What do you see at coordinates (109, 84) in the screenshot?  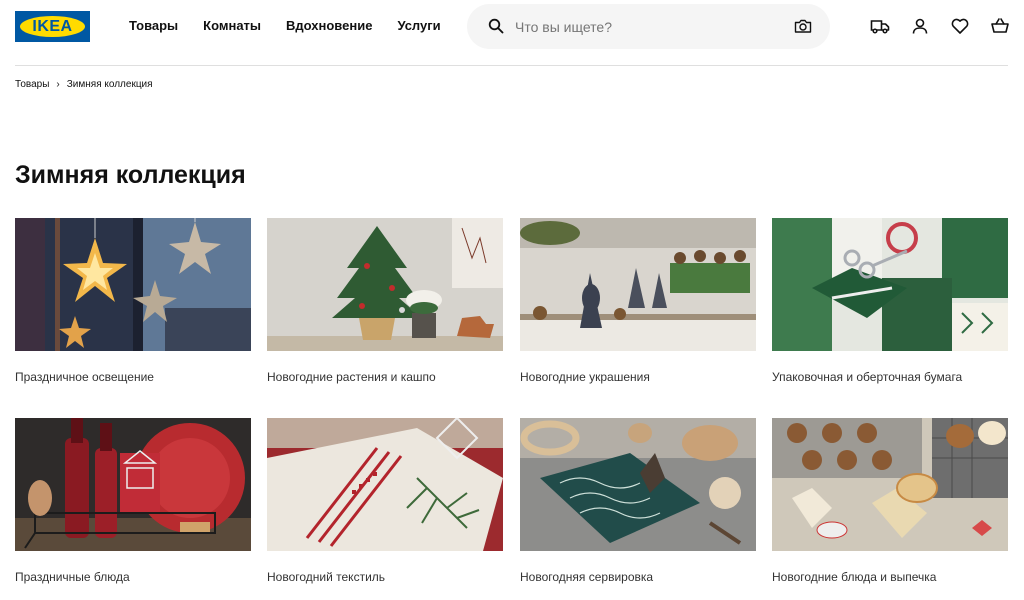 I see `breadcrumb-current: Зимняя коллекция` at bounding box center [109, 84].